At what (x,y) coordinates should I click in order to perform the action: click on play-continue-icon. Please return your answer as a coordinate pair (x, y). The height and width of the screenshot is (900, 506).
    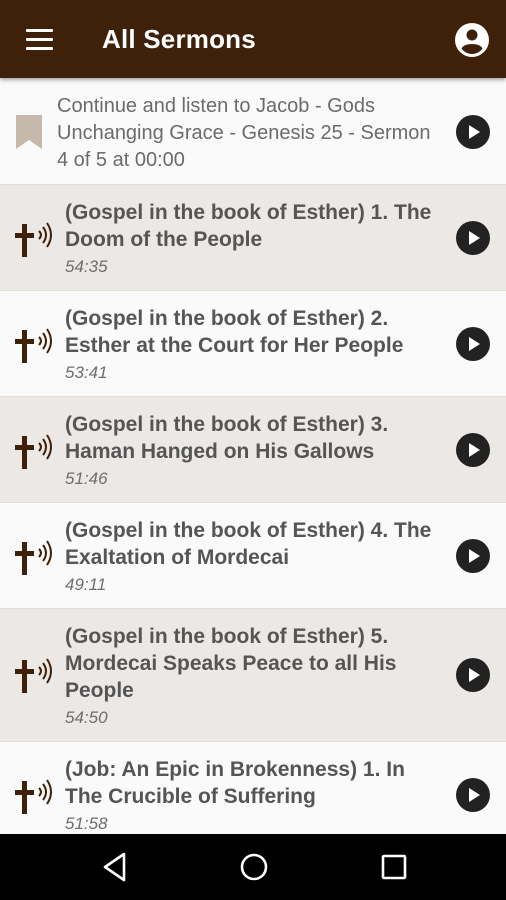
    Looking at the image, I should click on (473, 132).